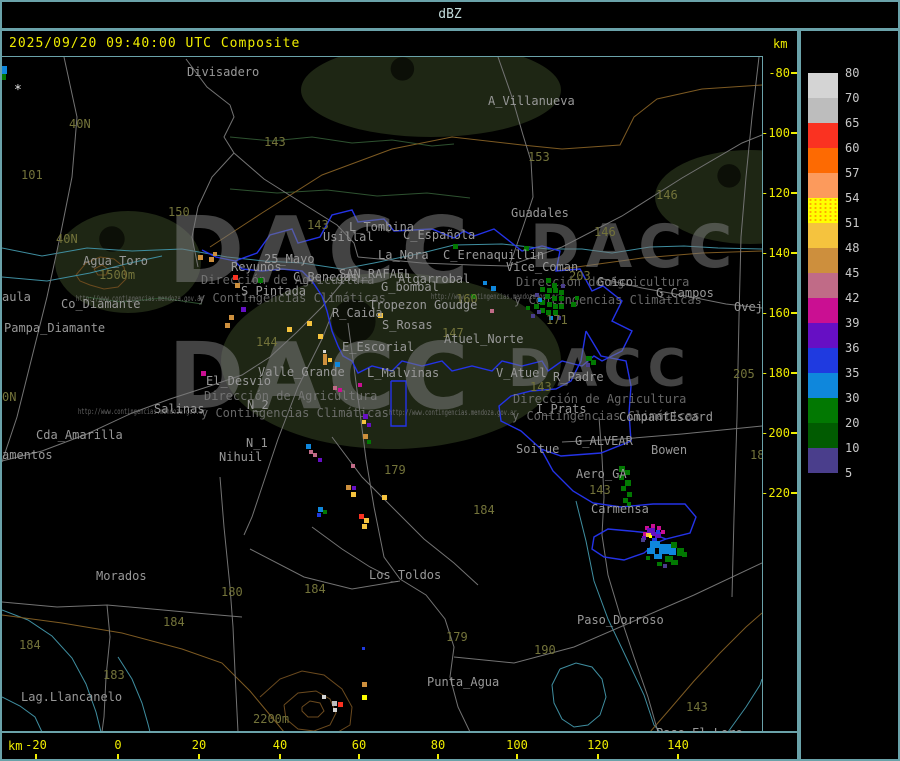 The height and width of the screenshot is (761, 900). Describe the element at coordinates (852, 123) in the screenshot. I see `legend-tick-label: 65` at that location.